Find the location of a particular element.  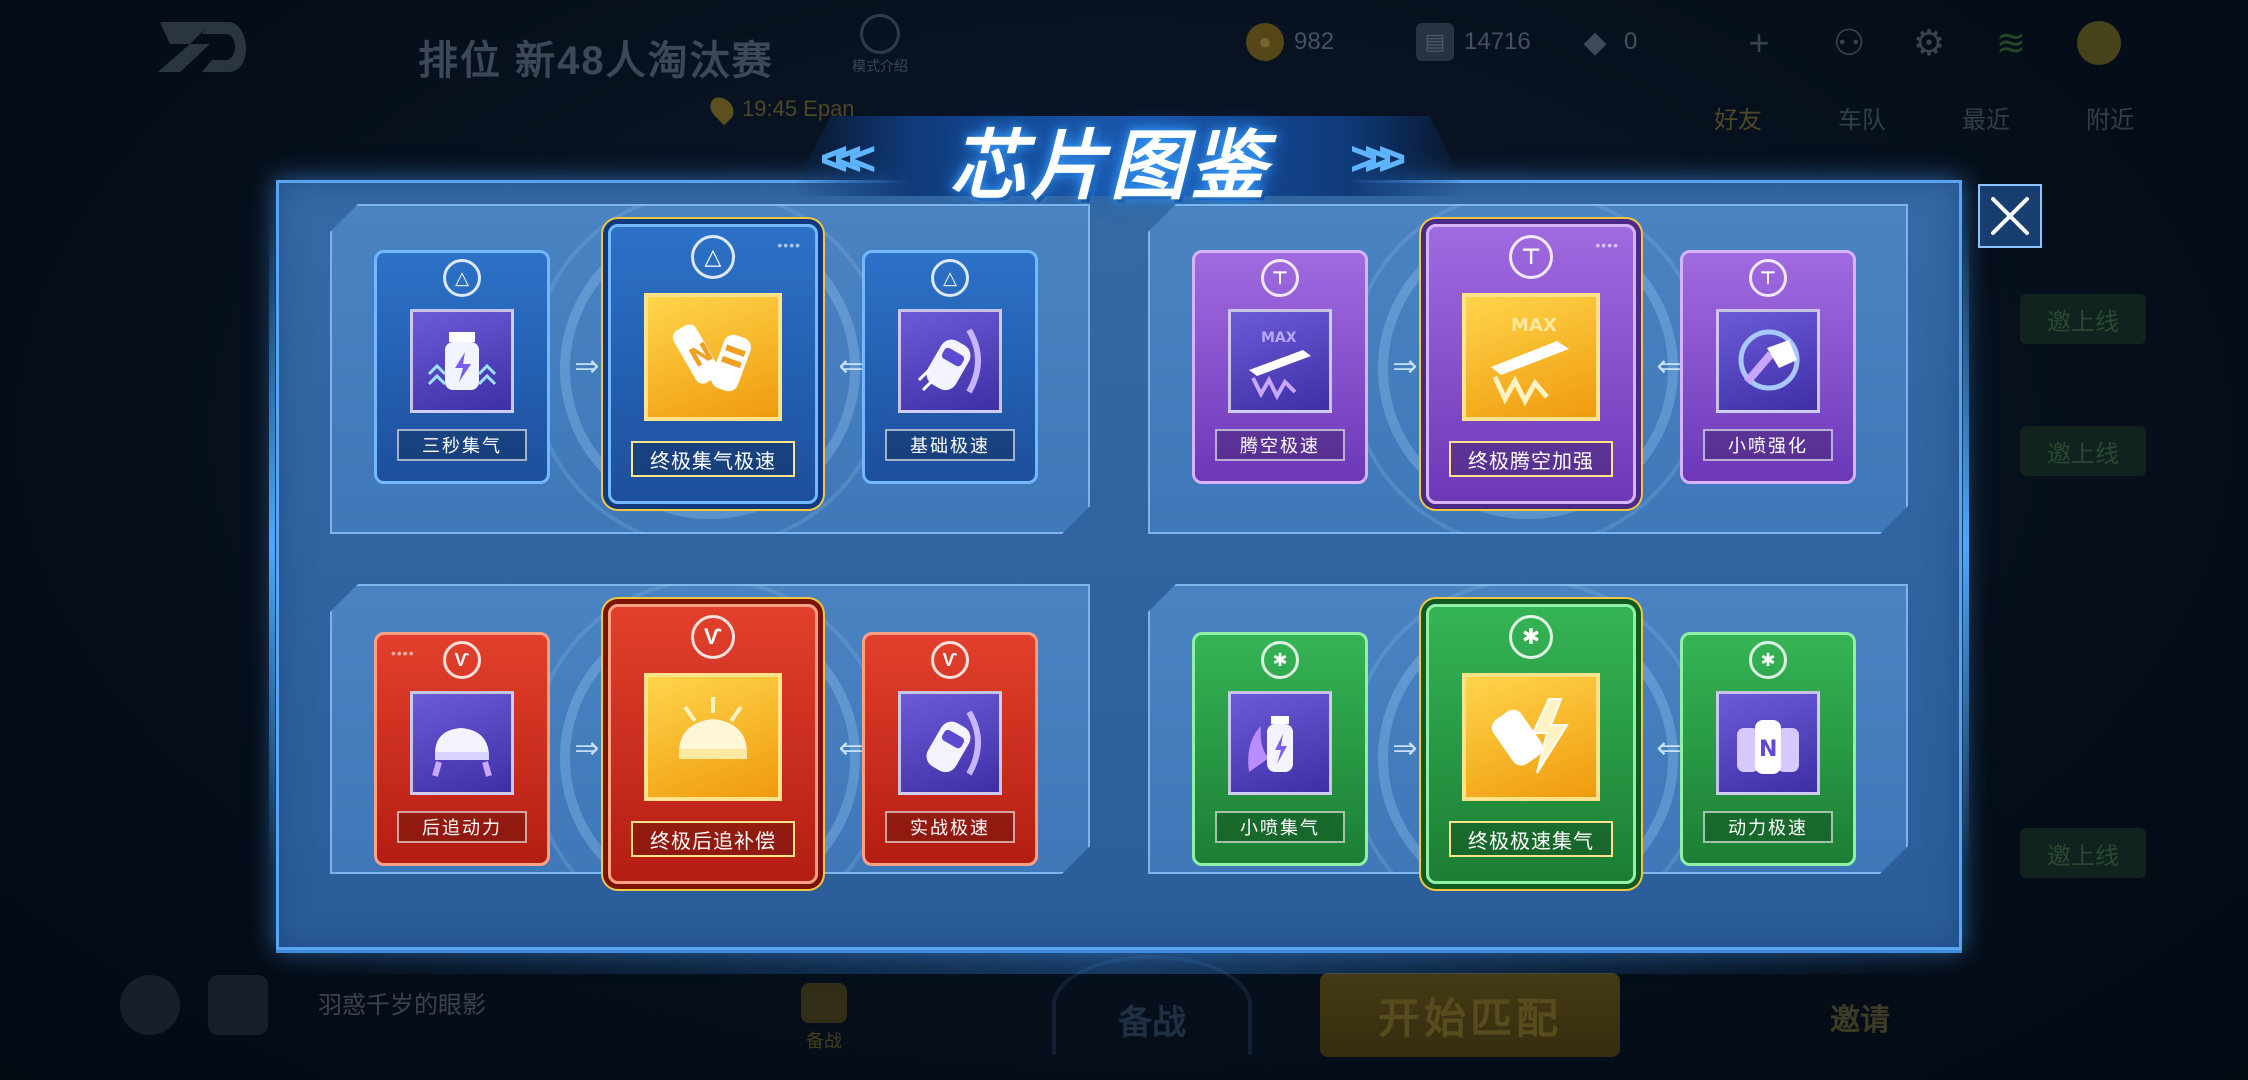

chip-card: Ѵ 实战极速 is located at coordinates (950, 749).